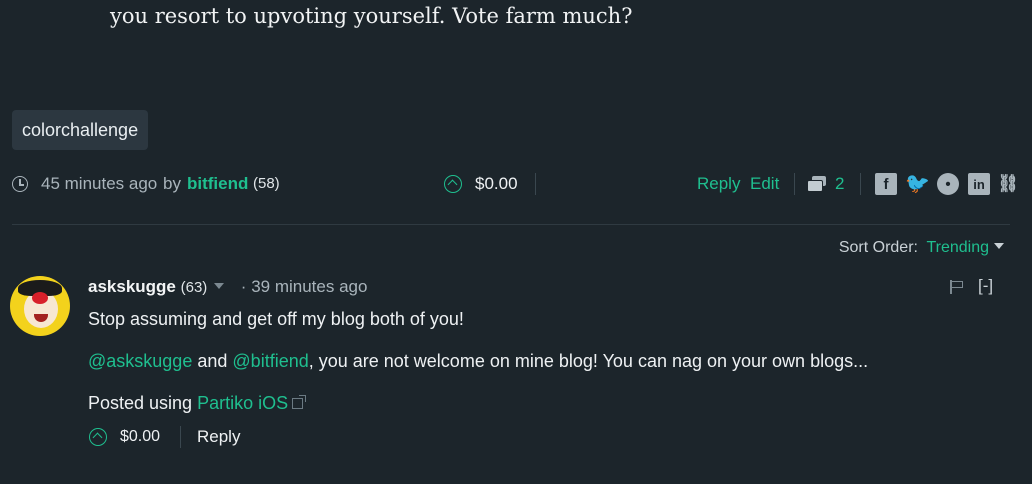 Image resolution: width=1032 pixels, height=484 pixels. Describe the element at coordinates (917, 184) in the screenshot. I see `twitter-icon: 🐦` at that location.